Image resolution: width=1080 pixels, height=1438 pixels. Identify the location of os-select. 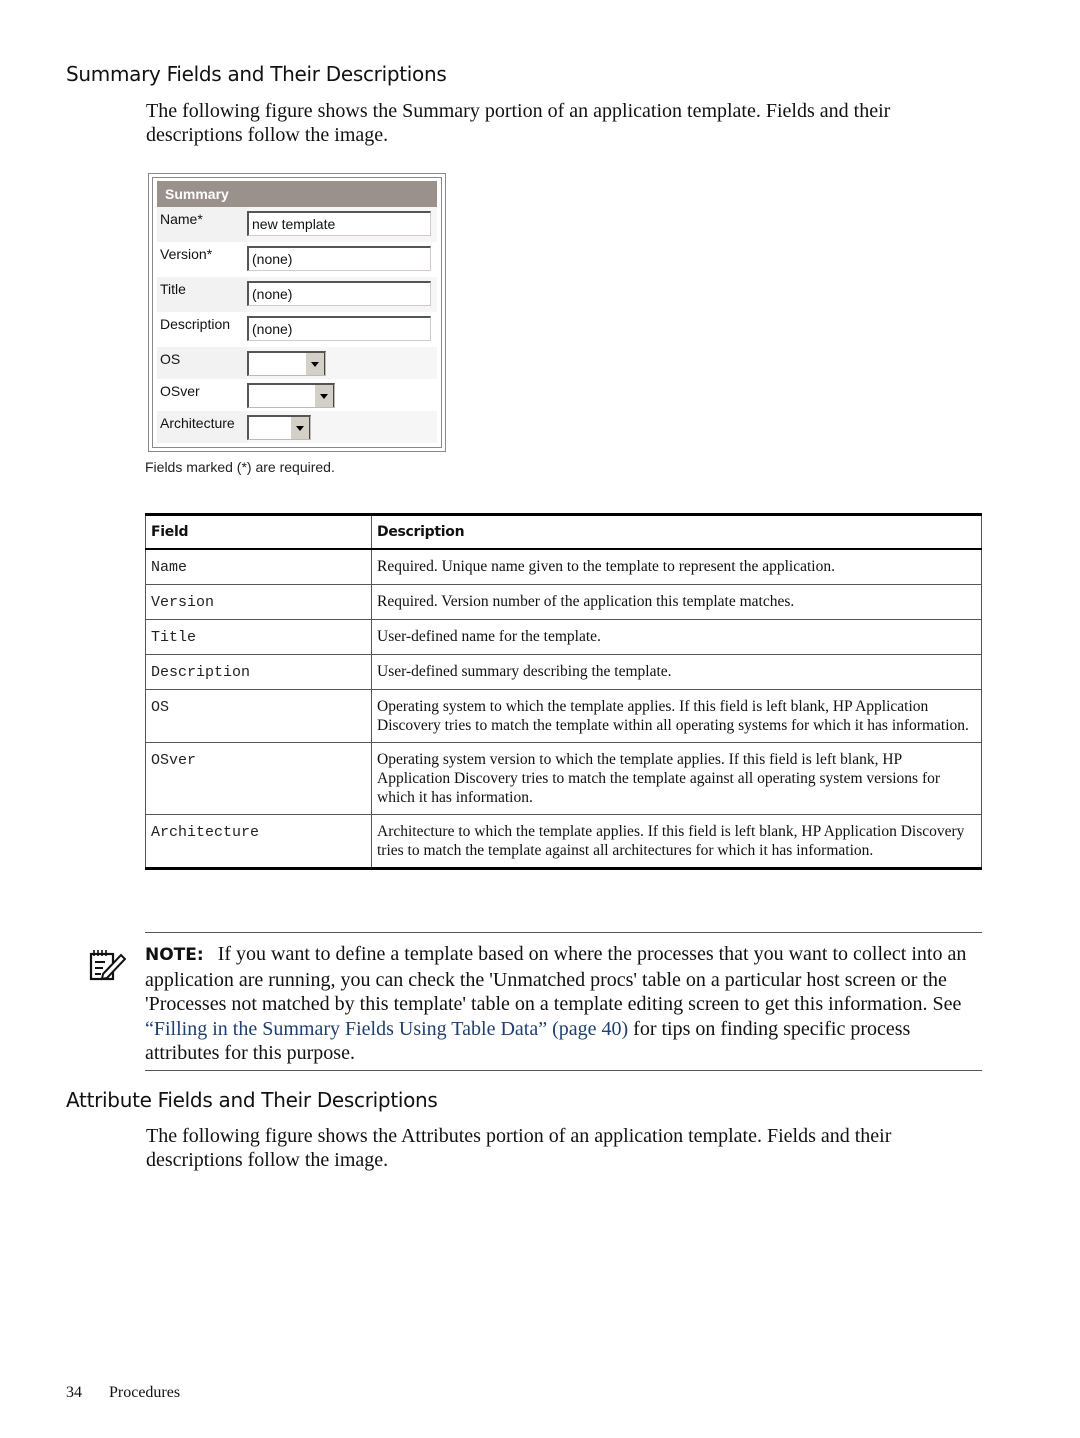
(286, 363).